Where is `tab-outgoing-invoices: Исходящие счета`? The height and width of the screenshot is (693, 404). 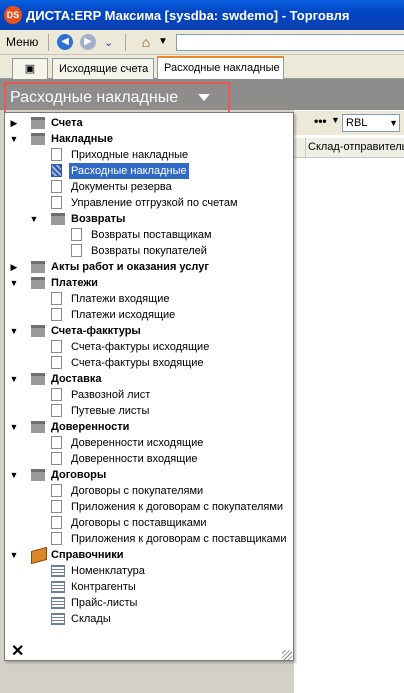
tab-outgoing-invoices: Исходящие счета is located at coordinates (103, 68).